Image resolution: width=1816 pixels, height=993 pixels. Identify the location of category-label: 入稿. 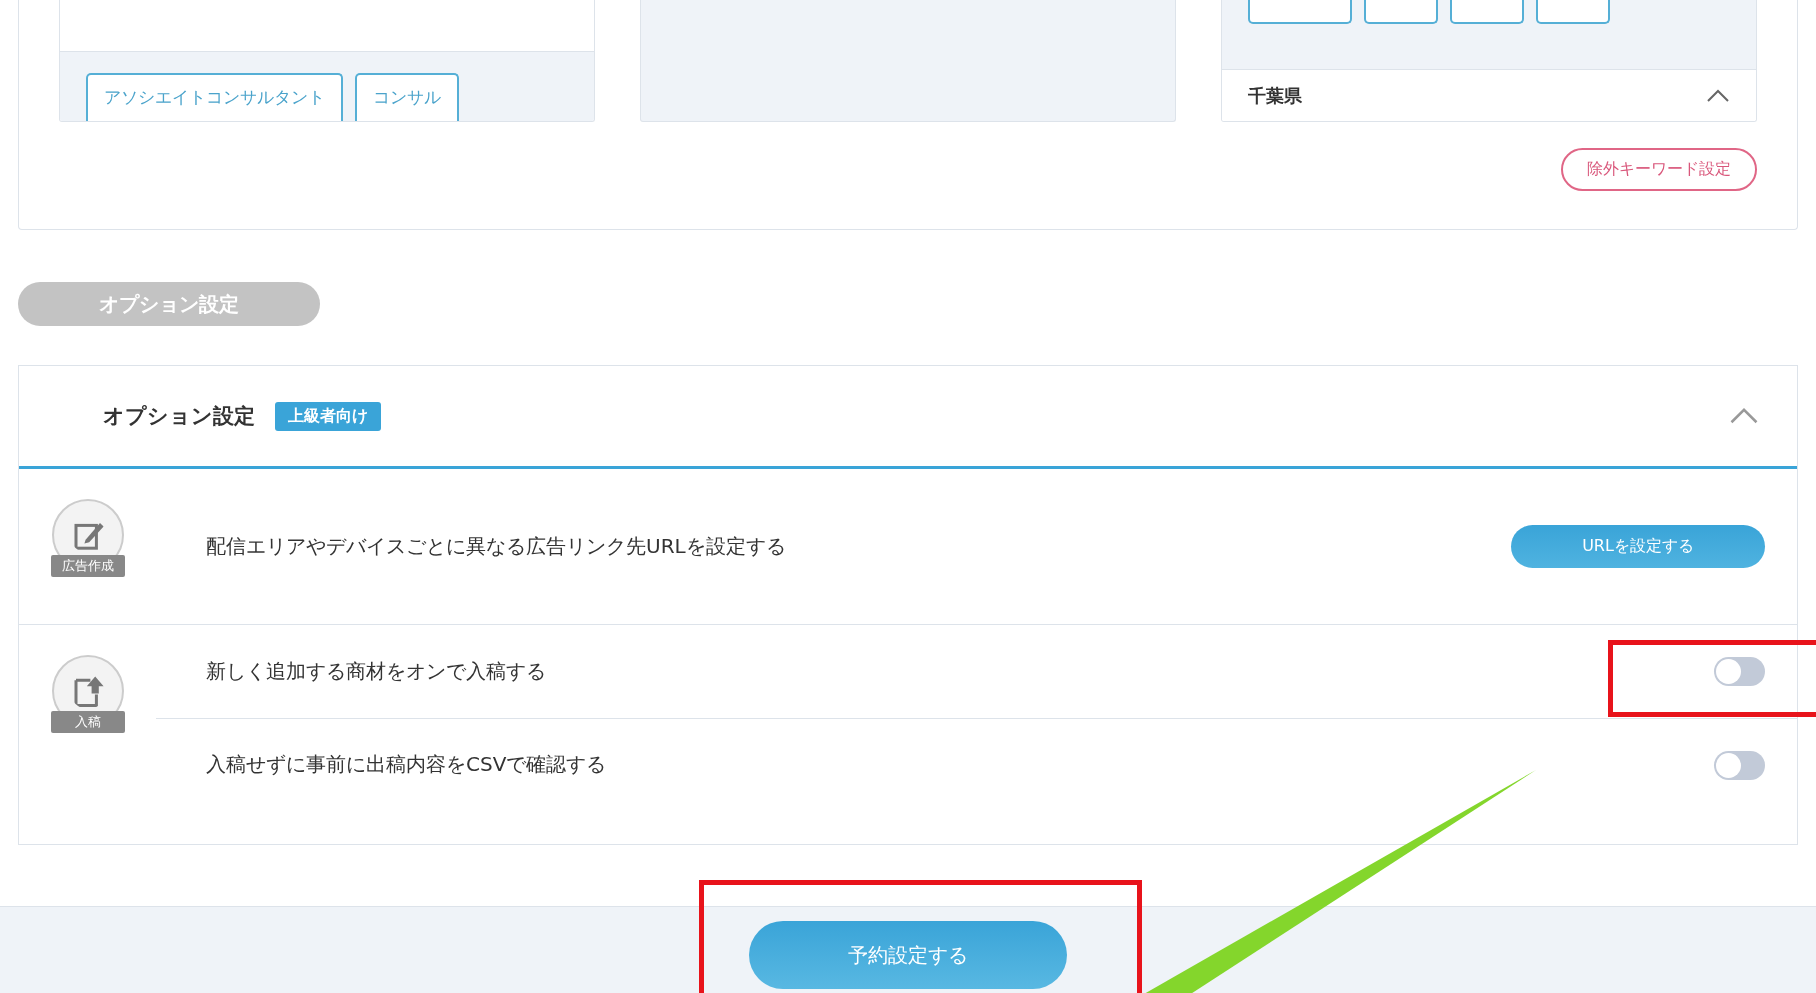
(87, 722).